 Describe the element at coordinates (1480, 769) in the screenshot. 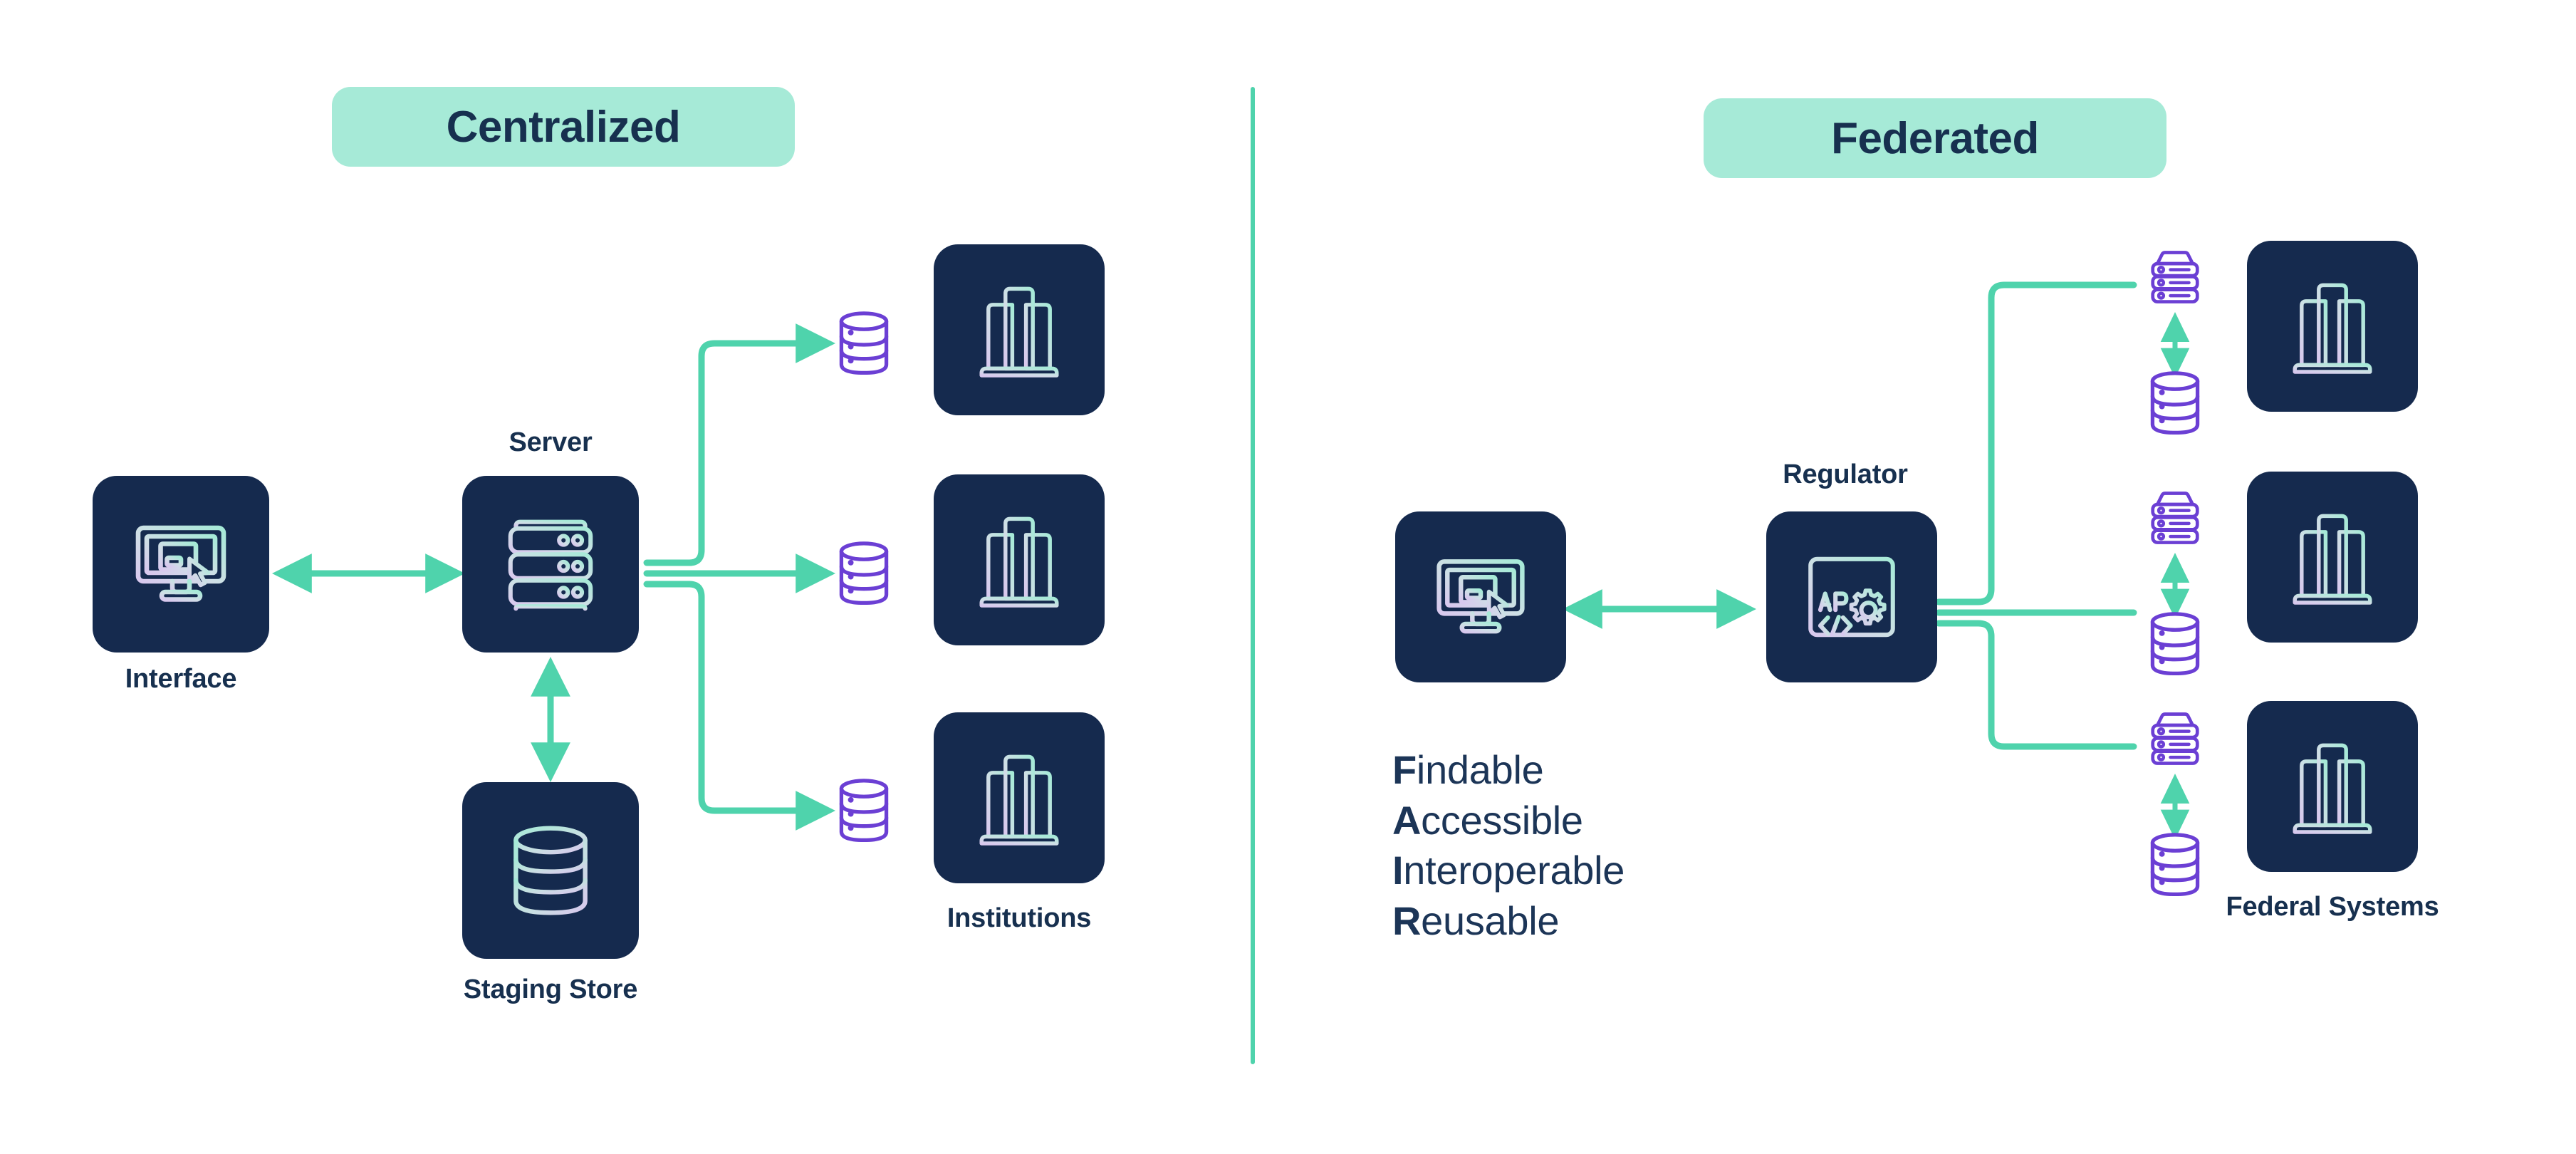

I see `fair-rest-findable: indable` at that location.